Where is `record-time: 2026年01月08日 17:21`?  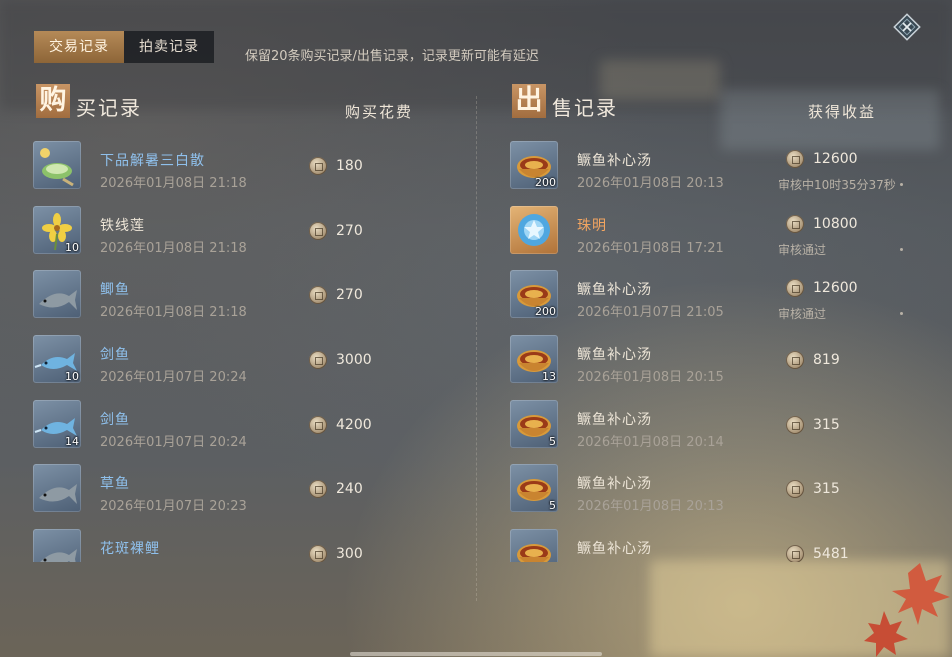
record-time: 2026年01月08日 17:21 is located at coordinates (650, 248).